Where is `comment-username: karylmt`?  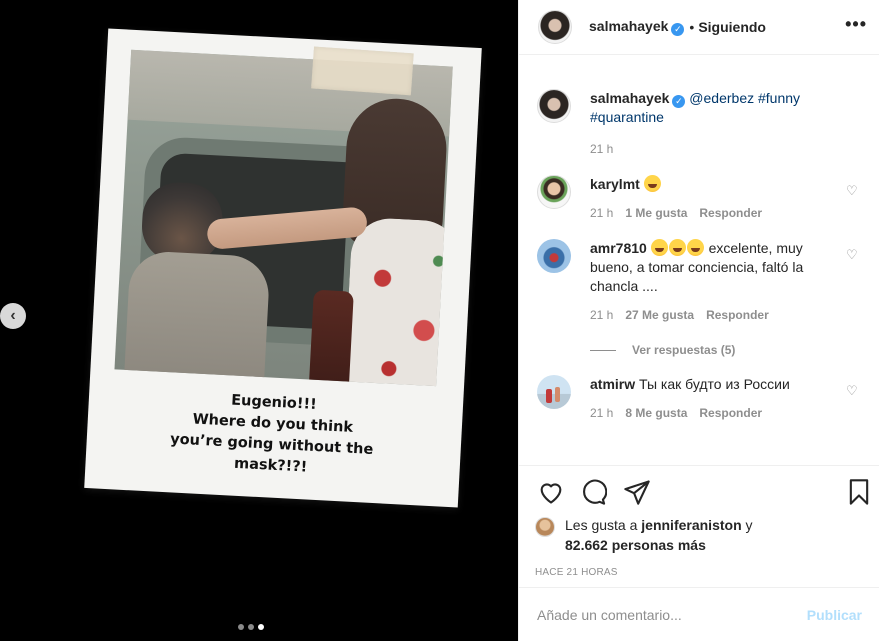 comment-username: karylmt is located at coordinates (615, 184).